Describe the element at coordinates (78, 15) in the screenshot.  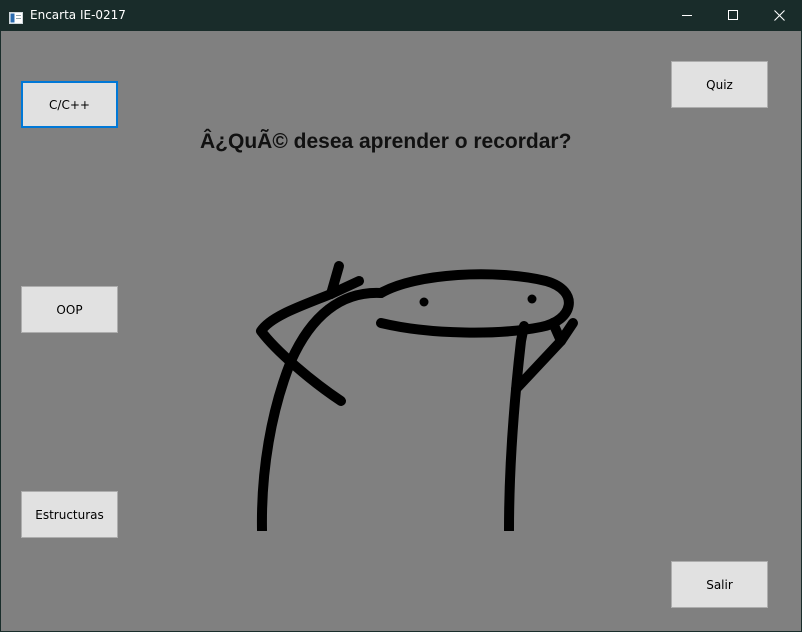
I see `window-title: Encarta IE-0217` at that location.